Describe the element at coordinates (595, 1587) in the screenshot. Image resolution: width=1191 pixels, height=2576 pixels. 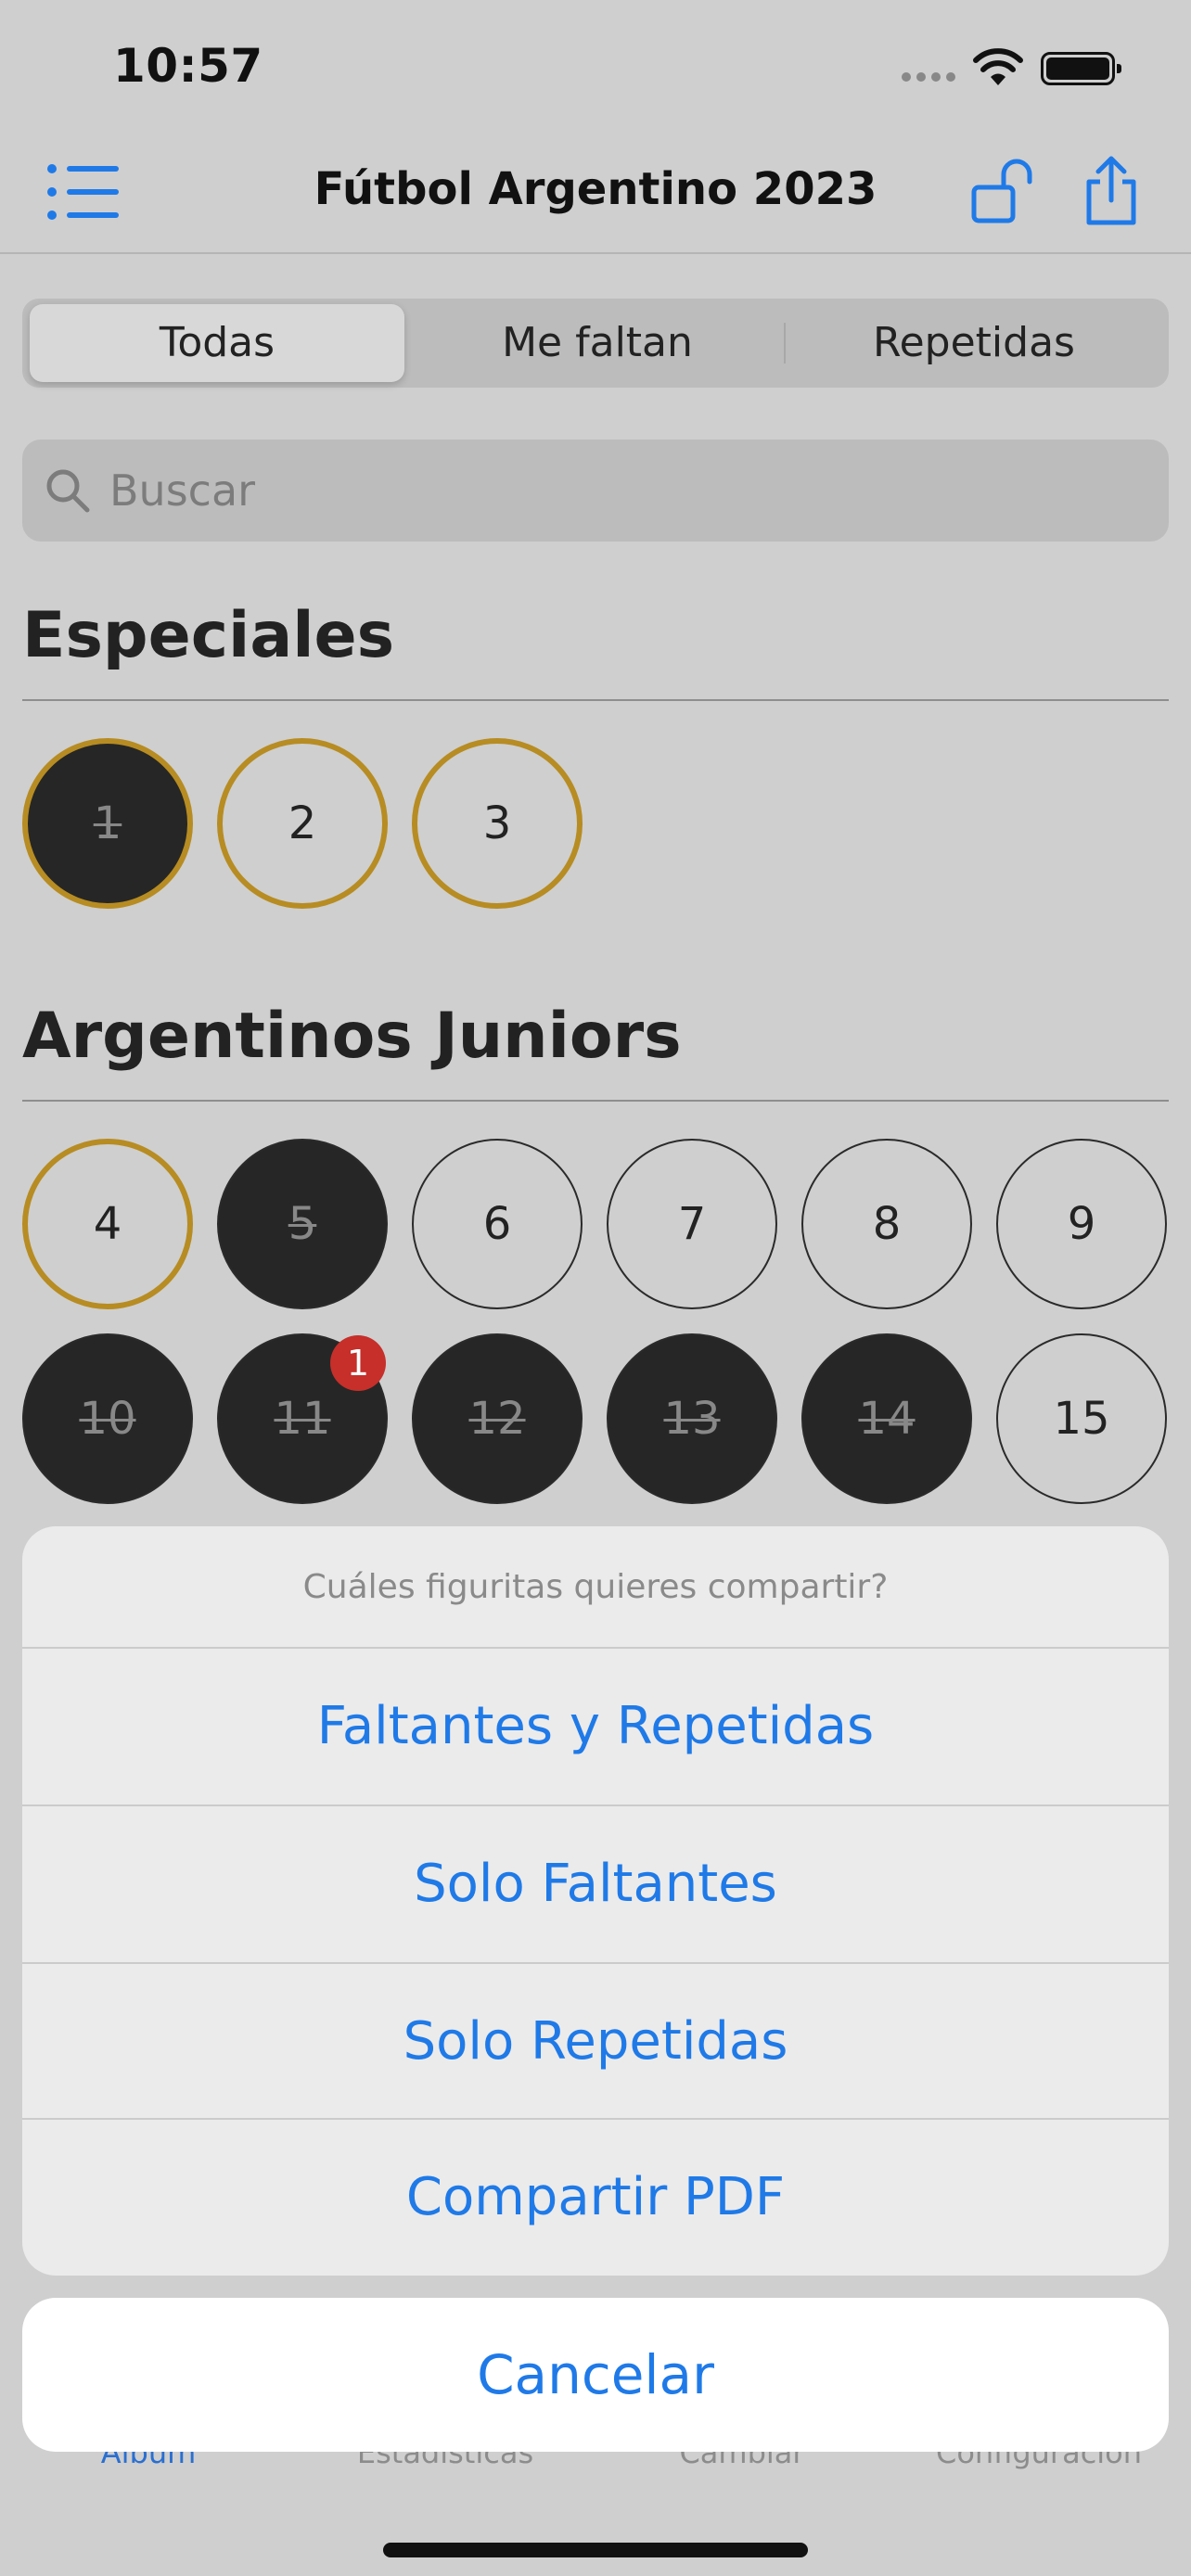
I see `action-sheet-title: Cuáles figuritas quieres compartir?` at that location.